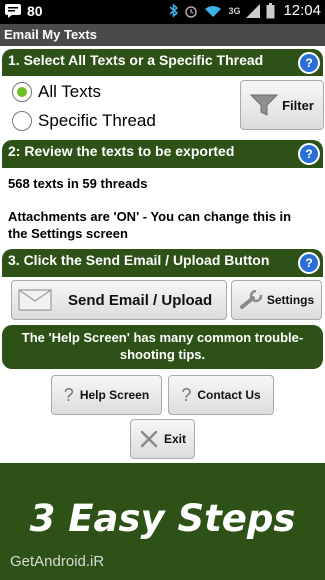 The width and height of the screenshot is (325, 580). What do you see at coordinates (162, 35) in the screenshot?
I see `app-title-bar: Email My Texts` at bounding box center [162, 35].